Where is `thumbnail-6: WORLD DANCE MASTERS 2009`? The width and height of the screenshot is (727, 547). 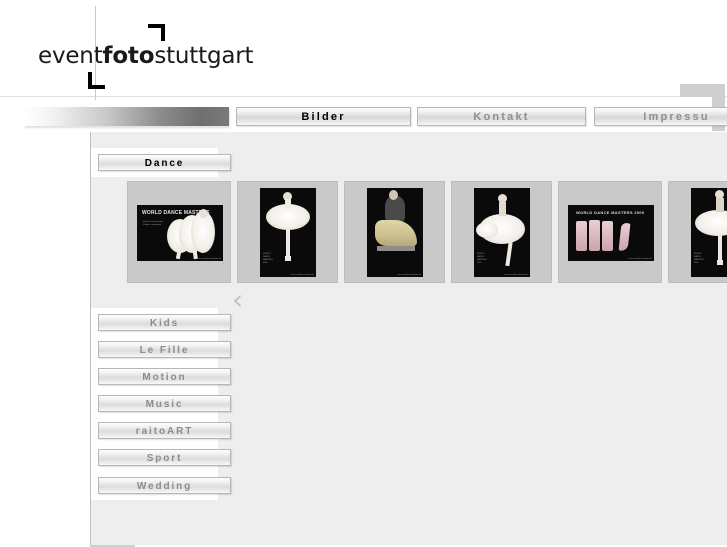
thumbnail-6: WORLD DANCE MASTERS 2009 is located at coordinates (697, 232).